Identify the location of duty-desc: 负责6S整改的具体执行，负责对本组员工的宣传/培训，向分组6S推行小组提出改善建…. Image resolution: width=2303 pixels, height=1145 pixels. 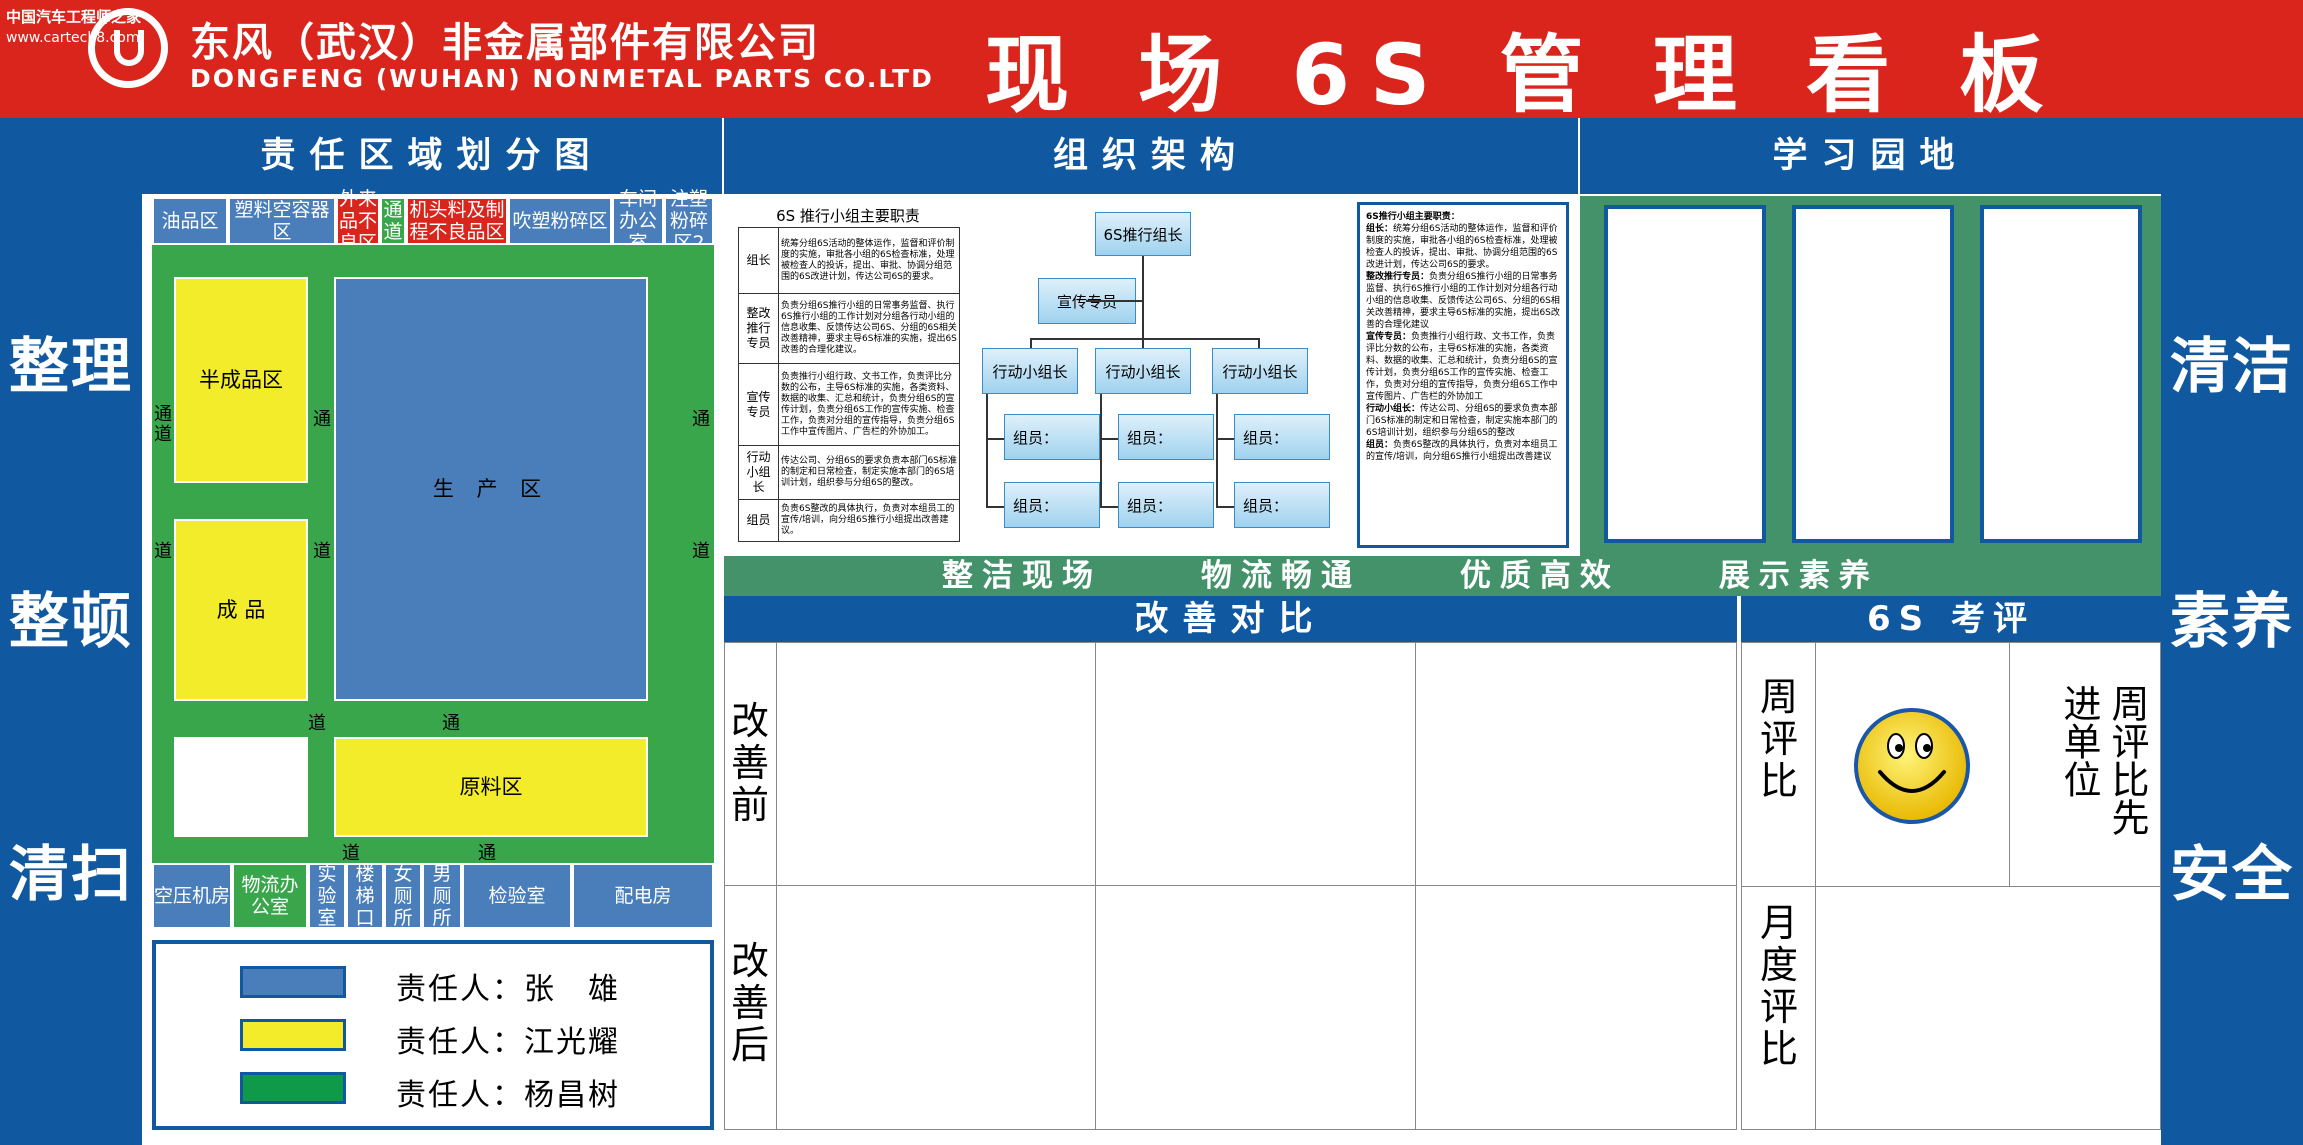
(869, 520).